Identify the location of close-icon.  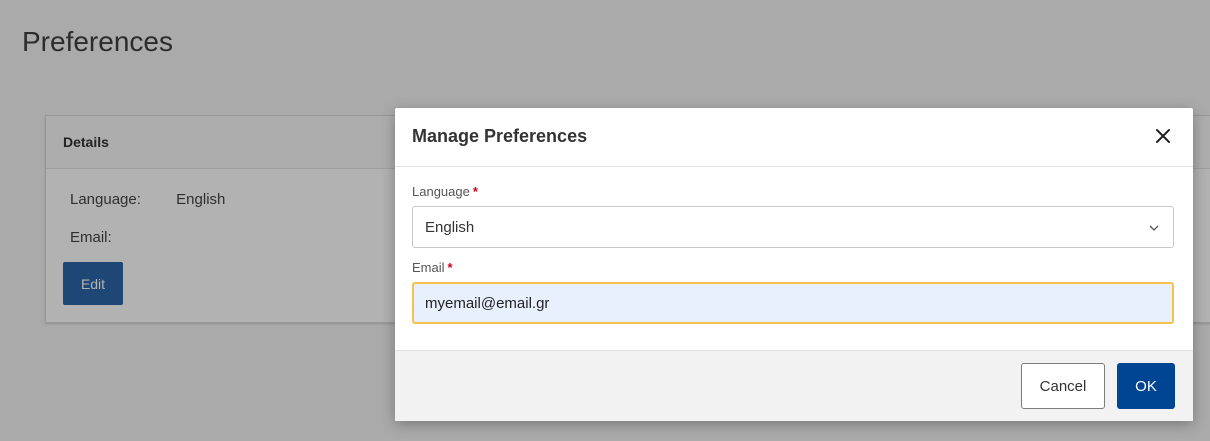
(1163, 136).